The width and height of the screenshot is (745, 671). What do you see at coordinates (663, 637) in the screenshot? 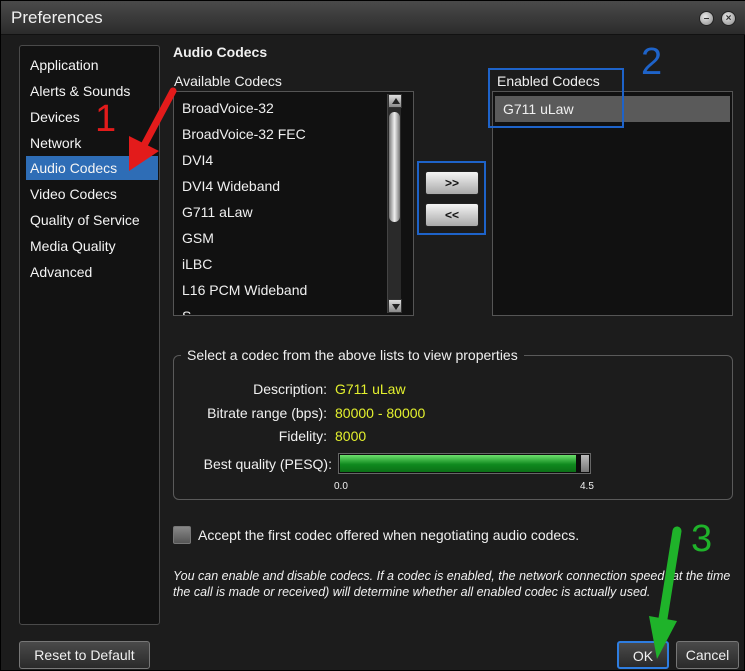
I see `green-arrow-head` at bounding box center [663, 637].